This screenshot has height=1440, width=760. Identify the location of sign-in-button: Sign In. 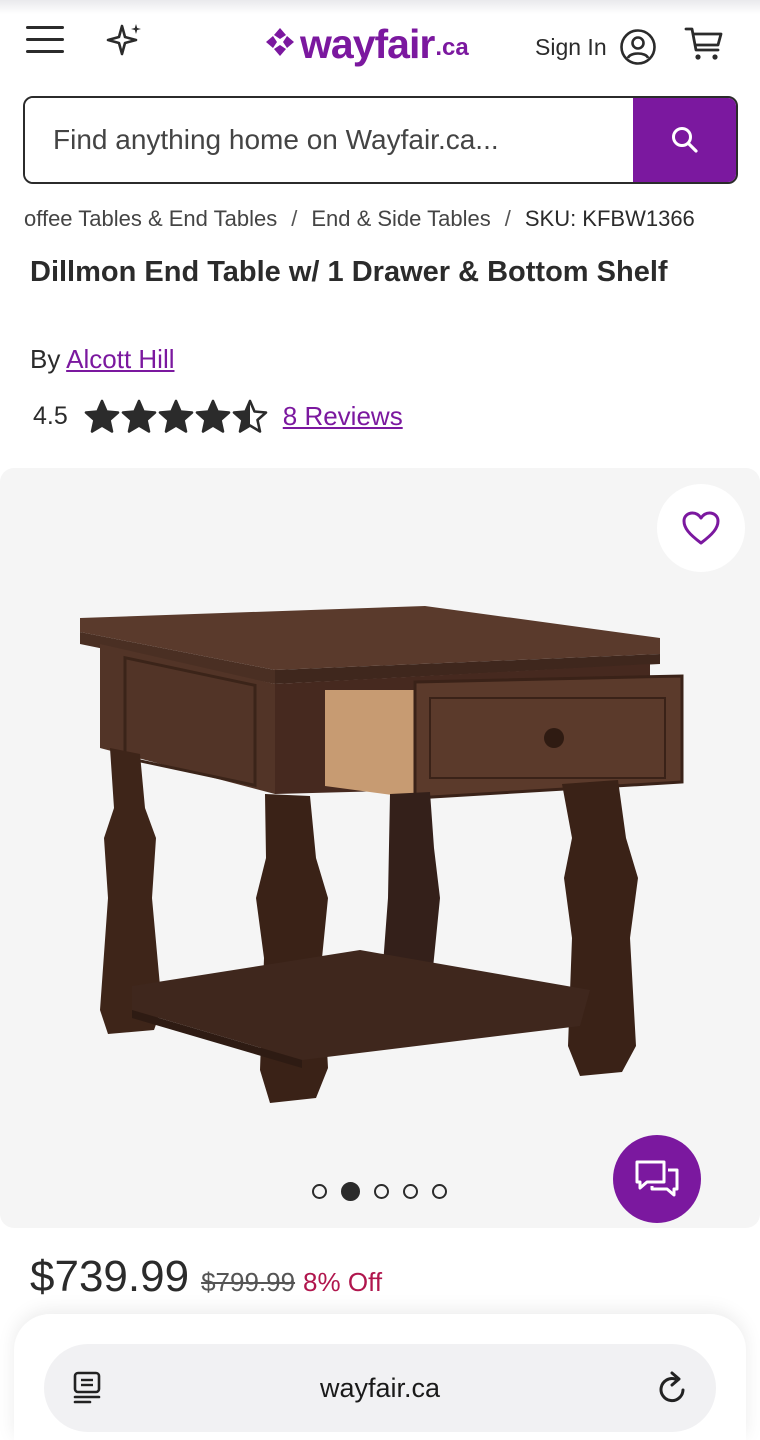
(596, 47).